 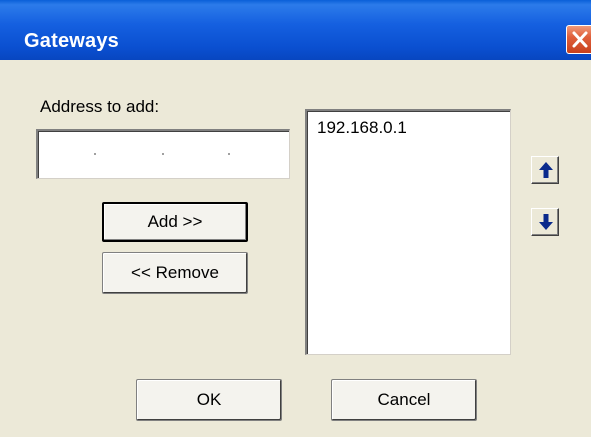 What do you see at coordinates (295, 30) in the screenshot?
I see `title-bar: Gateways` at bounding box center [295, 30].